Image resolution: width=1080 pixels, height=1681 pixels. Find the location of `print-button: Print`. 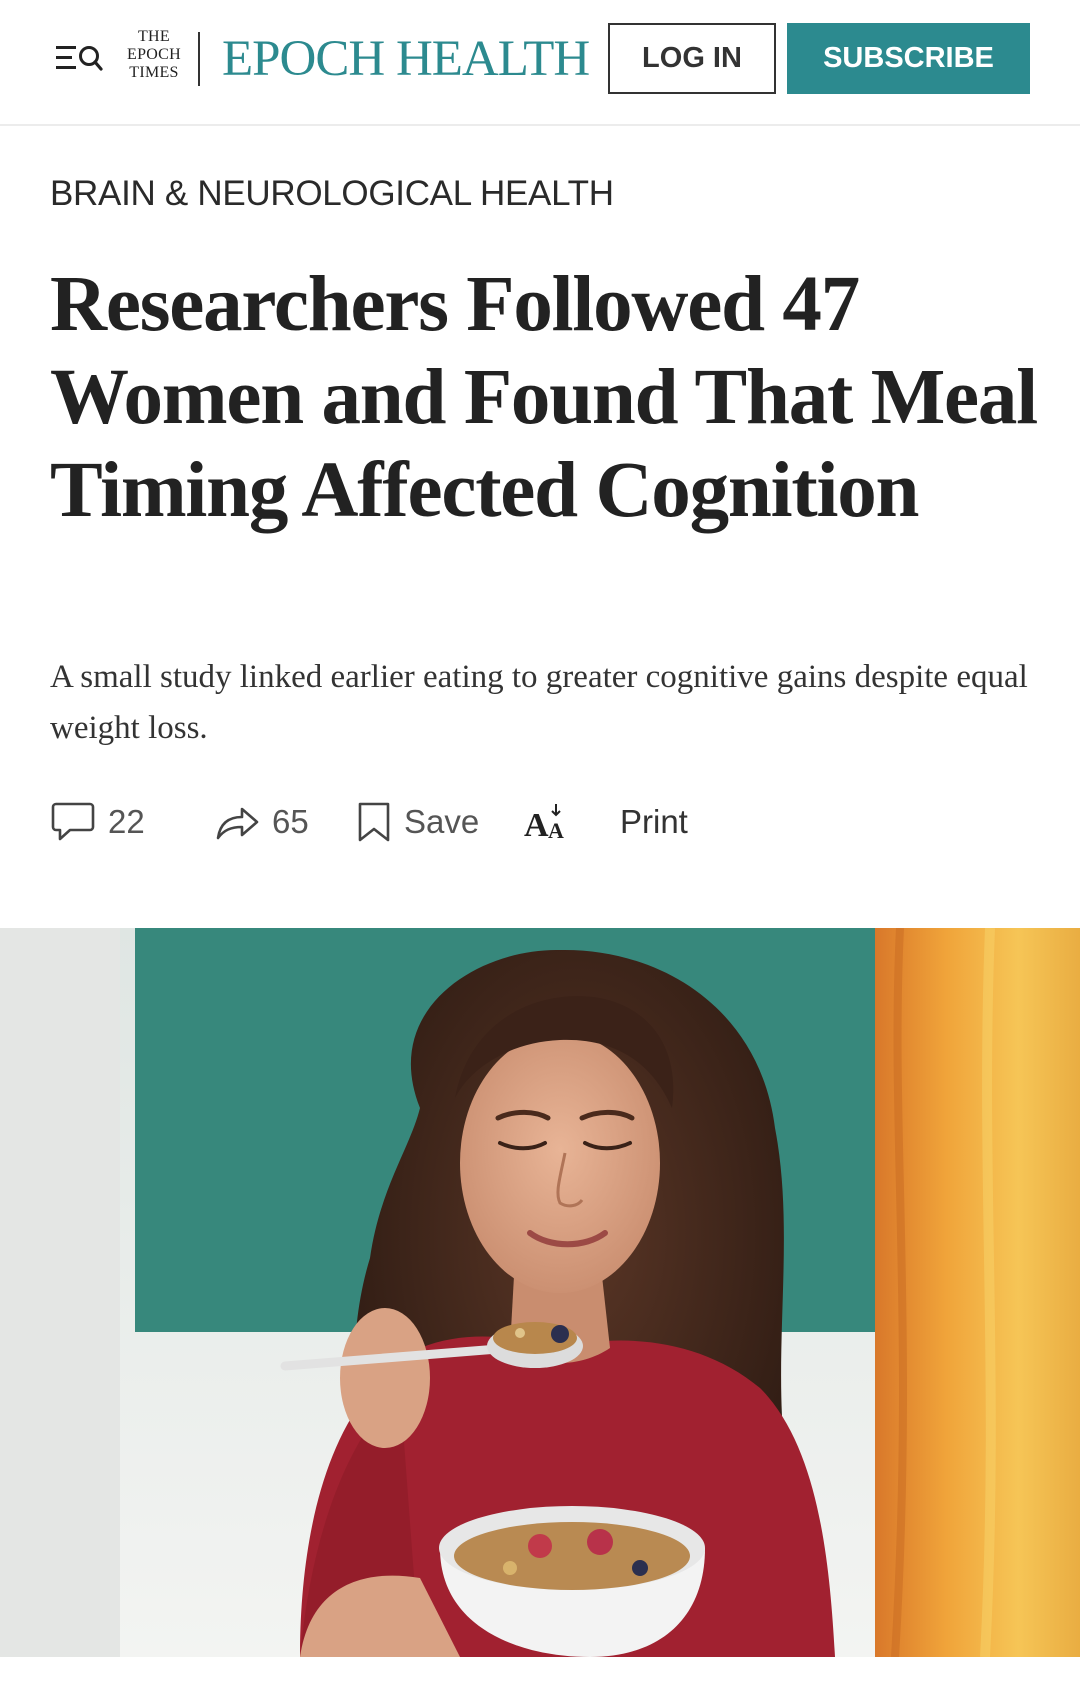

print-button: Print is located at coordinates (654, 822).